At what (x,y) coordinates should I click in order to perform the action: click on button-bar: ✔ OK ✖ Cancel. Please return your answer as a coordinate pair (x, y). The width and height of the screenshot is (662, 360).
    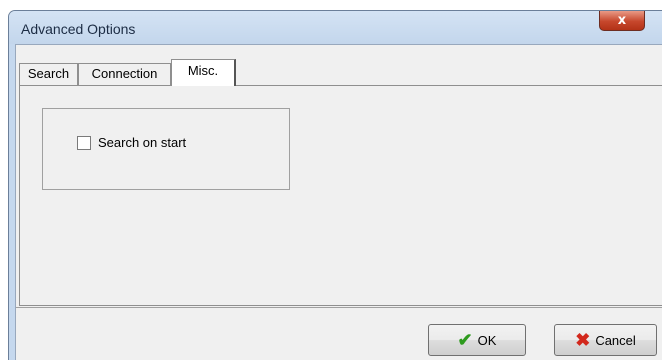
    Looking at the image, I should click on (339, 334).